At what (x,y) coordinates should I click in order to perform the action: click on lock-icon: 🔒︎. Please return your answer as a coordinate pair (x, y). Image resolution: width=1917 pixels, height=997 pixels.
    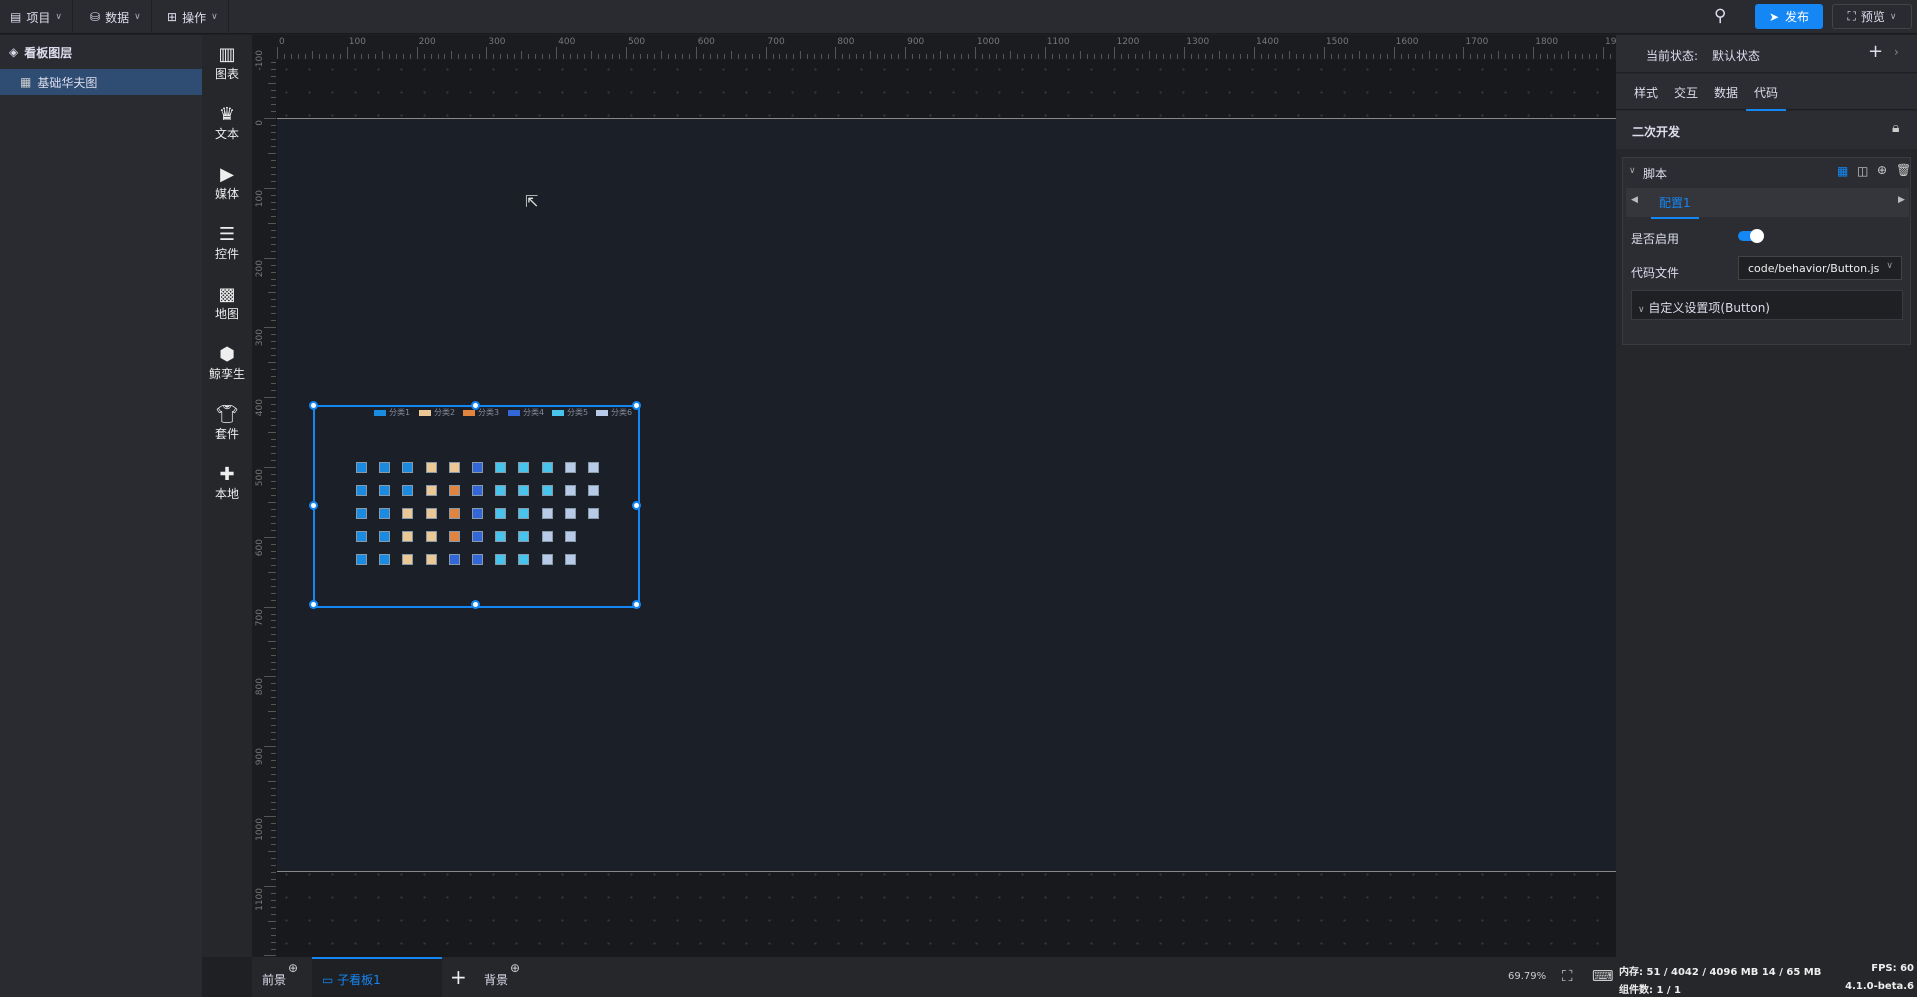
    Looking at the image, I should click on (1895, 128).